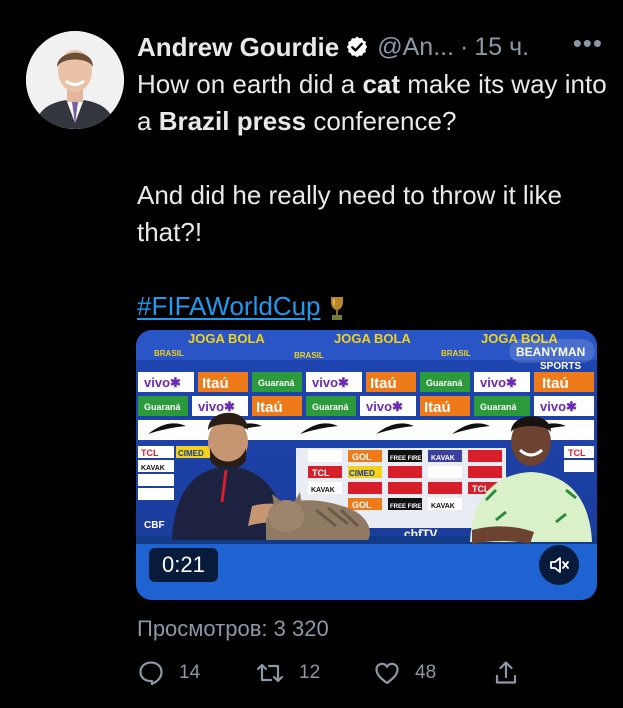 The height and width of the screenshot is (708, 623). What do you see at coordinates (357, 47) in the screenshot?
I see `verified-badge-icon` at bounding box center [357, 47].